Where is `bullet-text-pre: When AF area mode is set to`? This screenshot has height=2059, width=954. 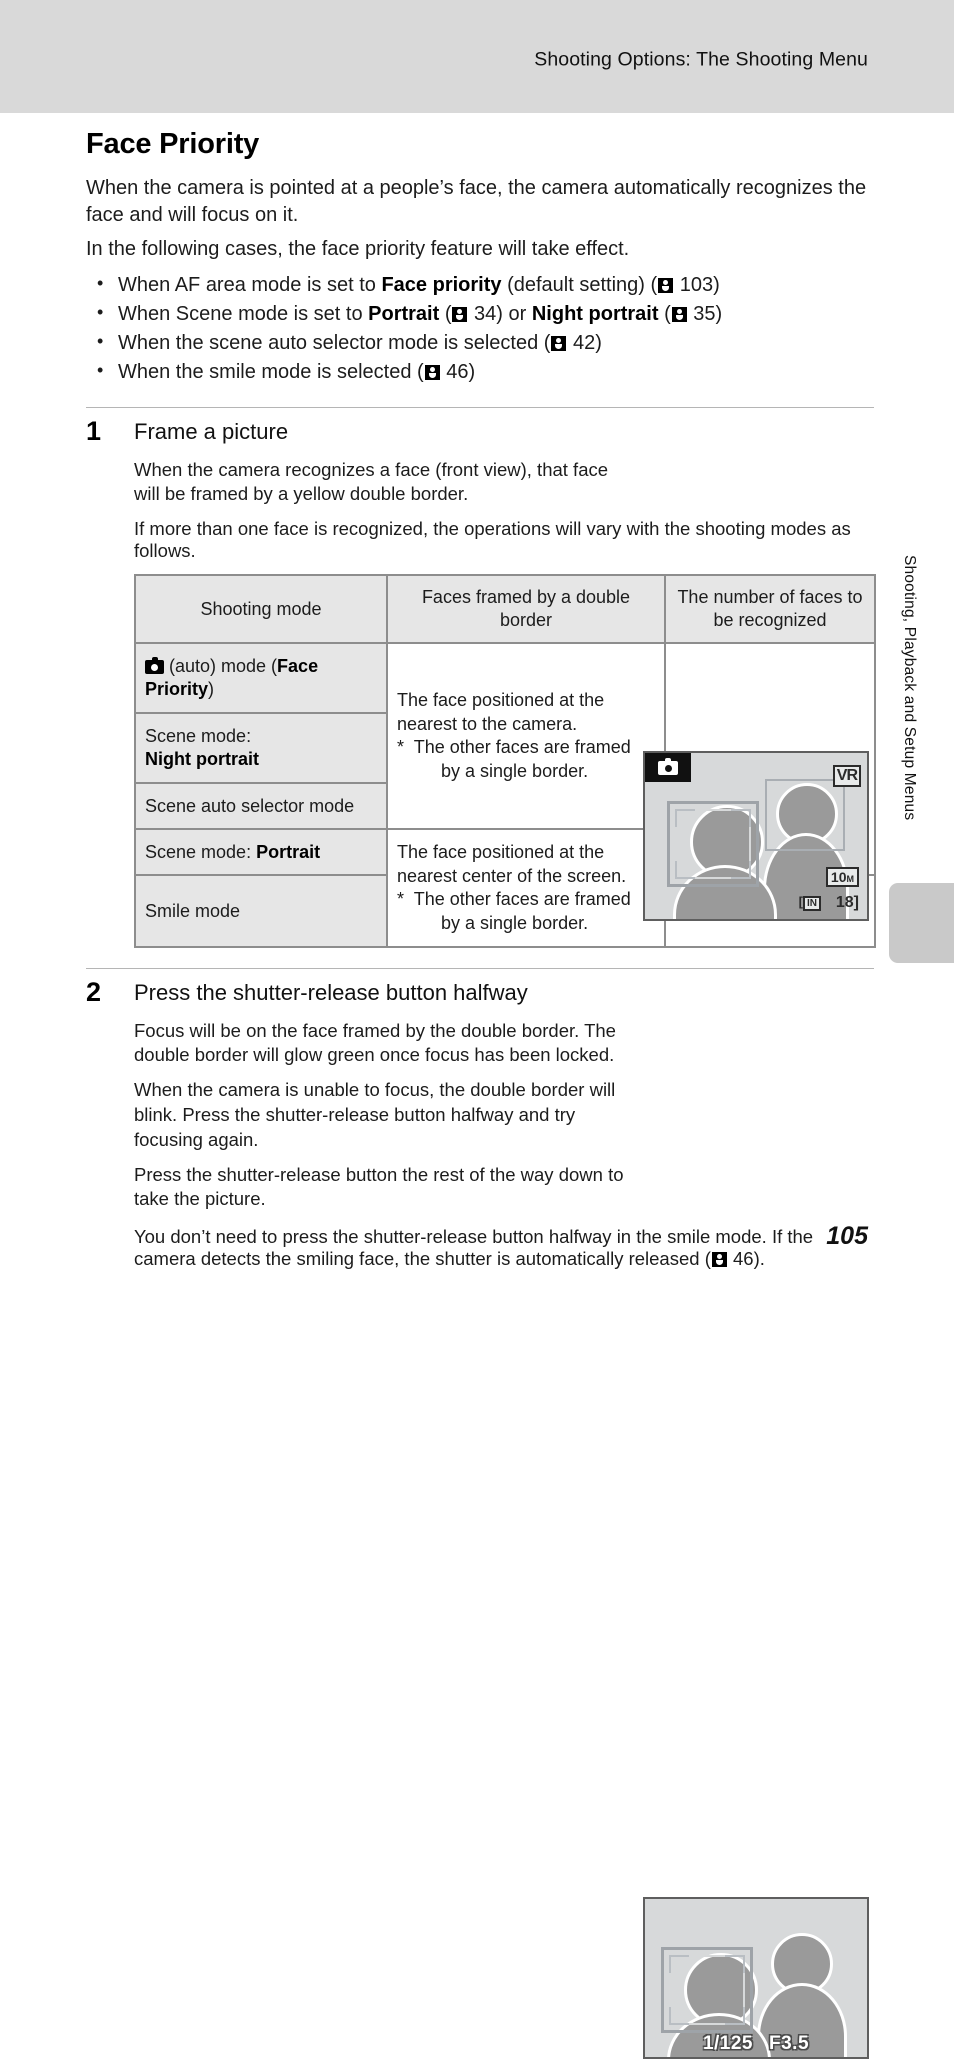
bullet-text-pre: When AF area mode is set to is located at coordinates (250, 284).